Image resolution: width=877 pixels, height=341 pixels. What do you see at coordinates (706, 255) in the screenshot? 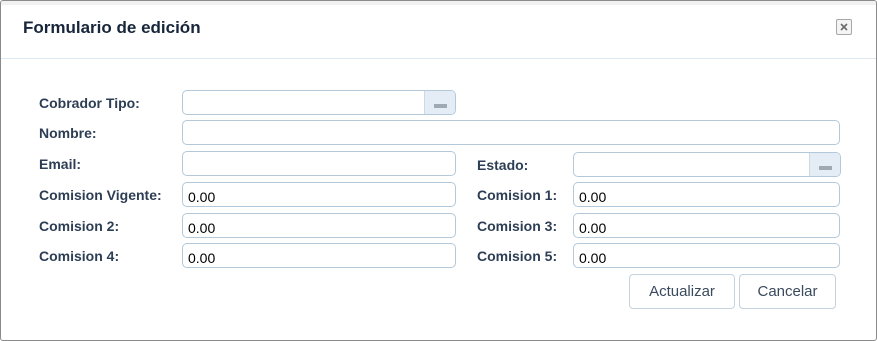
I see `comision-5-input` at bounding box center [706, 255].